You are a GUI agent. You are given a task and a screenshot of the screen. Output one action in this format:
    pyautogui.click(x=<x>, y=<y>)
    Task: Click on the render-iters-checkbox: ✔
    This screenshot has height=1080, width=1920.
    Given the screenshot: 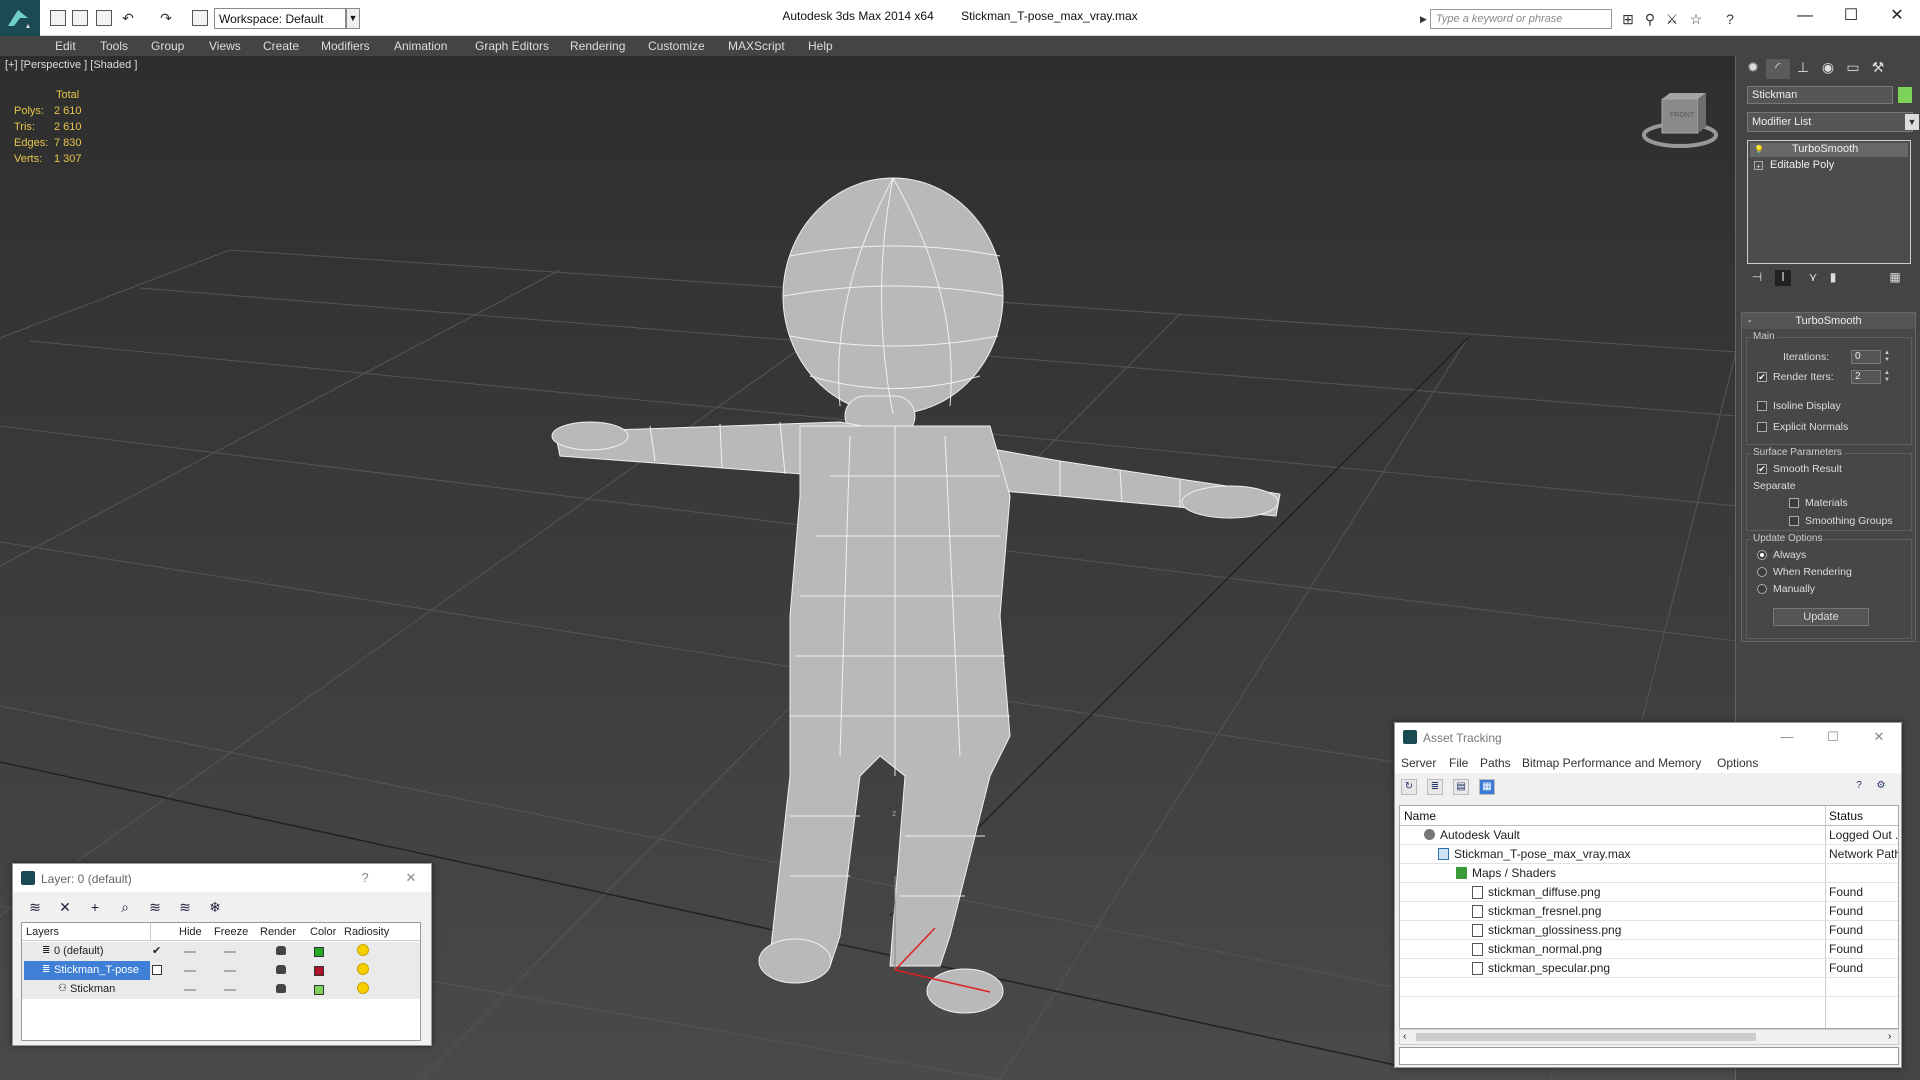 What is the action you would take?
    pyautogui.click(x=1762, y=377)
    